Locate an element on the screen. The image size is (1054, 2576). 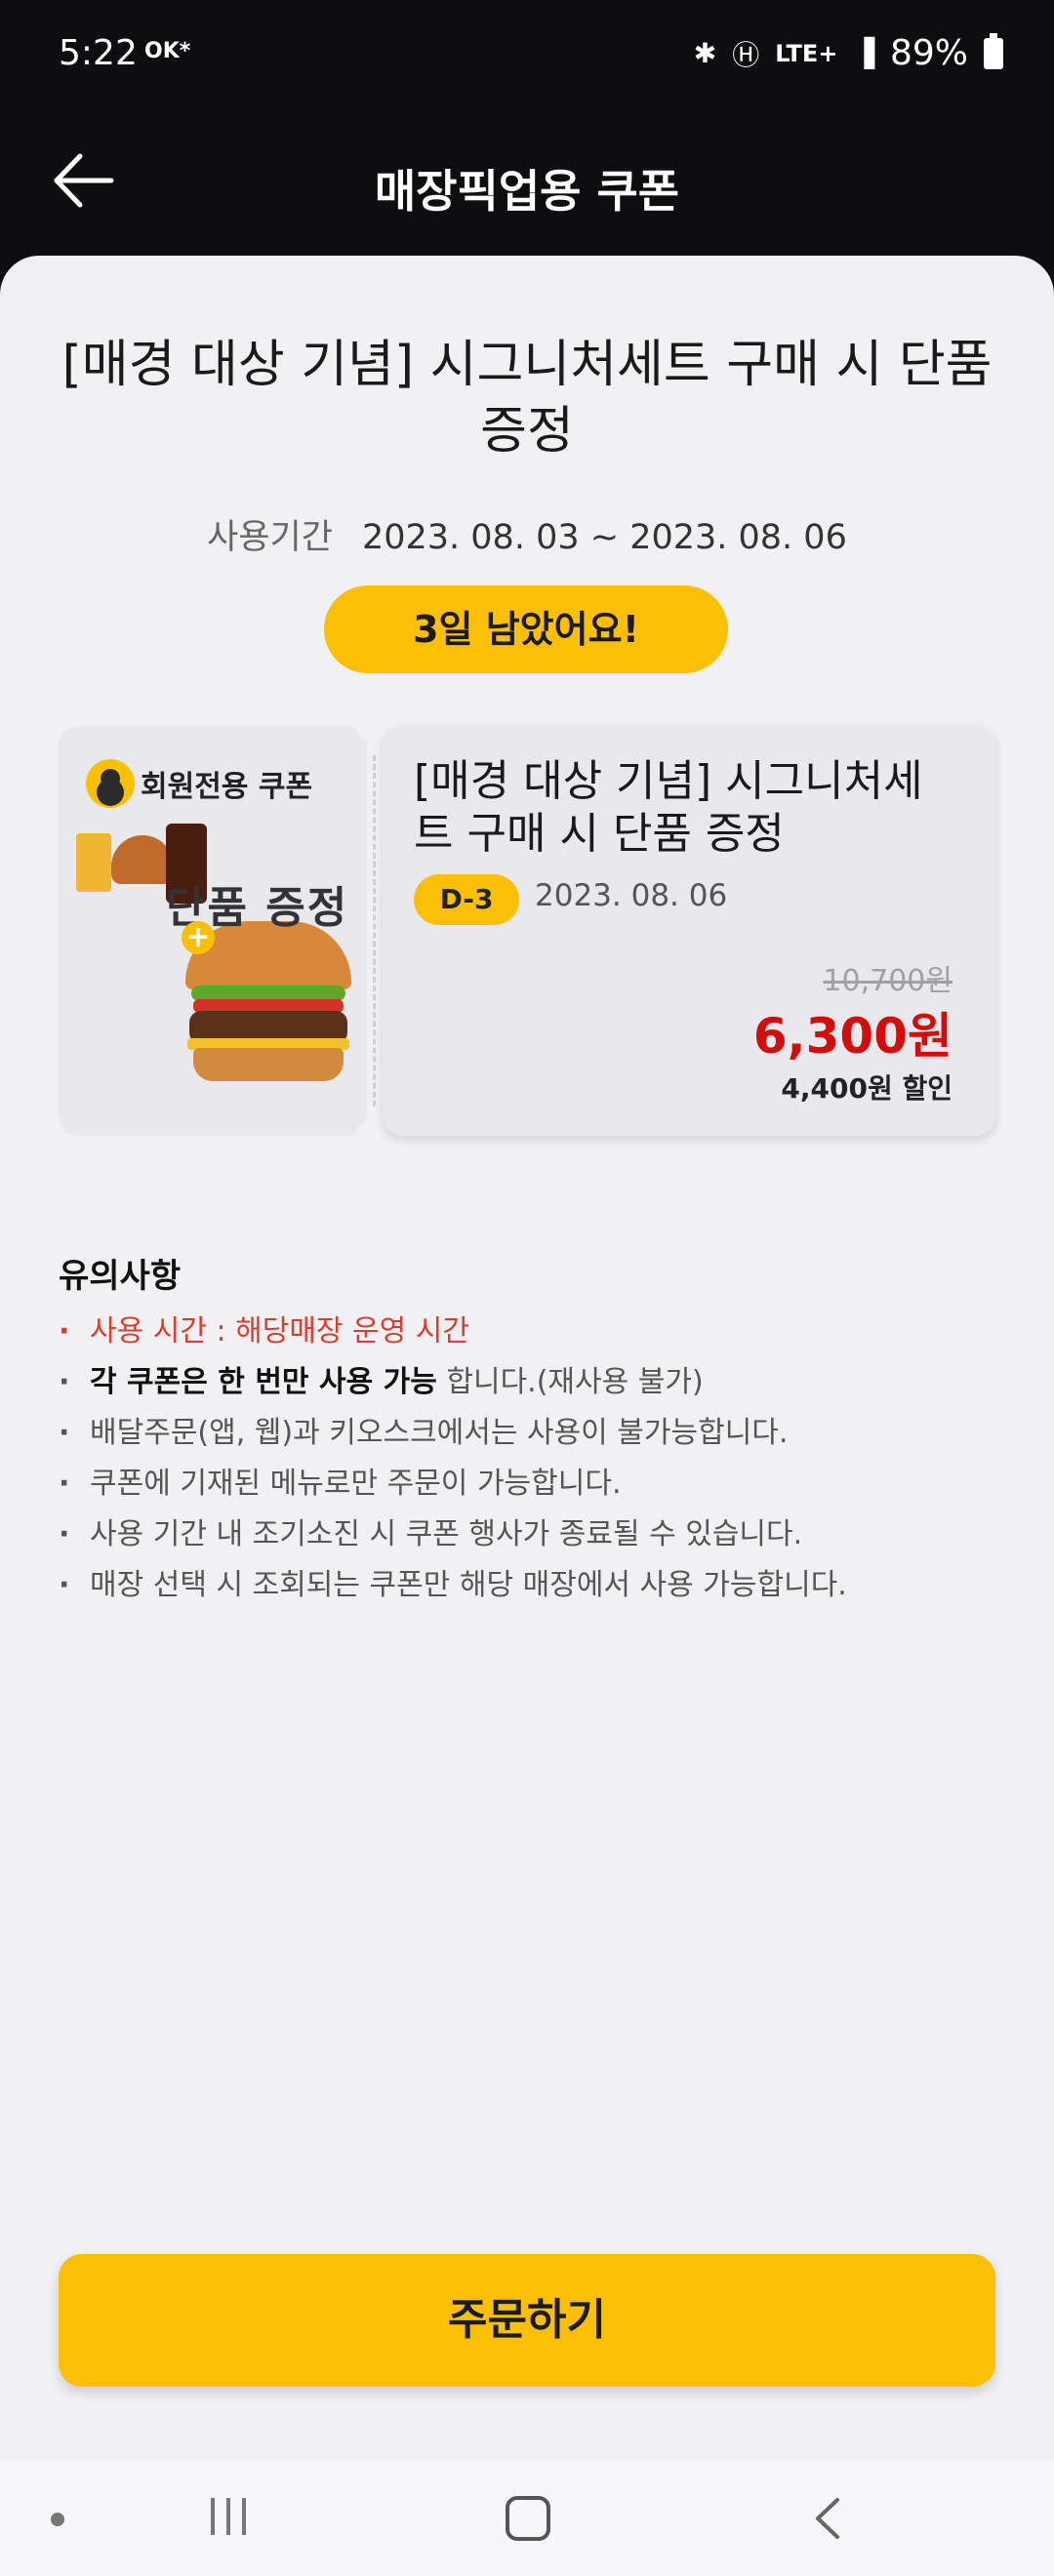
usage-period: 사용기간 2023. 08. 03 ~ 2023. 08. 06 is located at coordinates (527, 534).